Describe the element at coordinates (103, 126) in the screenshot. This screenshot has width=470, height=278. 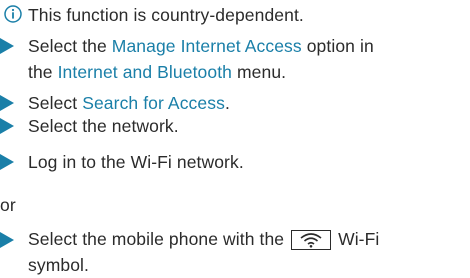
I see `step-3: Select the network.` at that location.